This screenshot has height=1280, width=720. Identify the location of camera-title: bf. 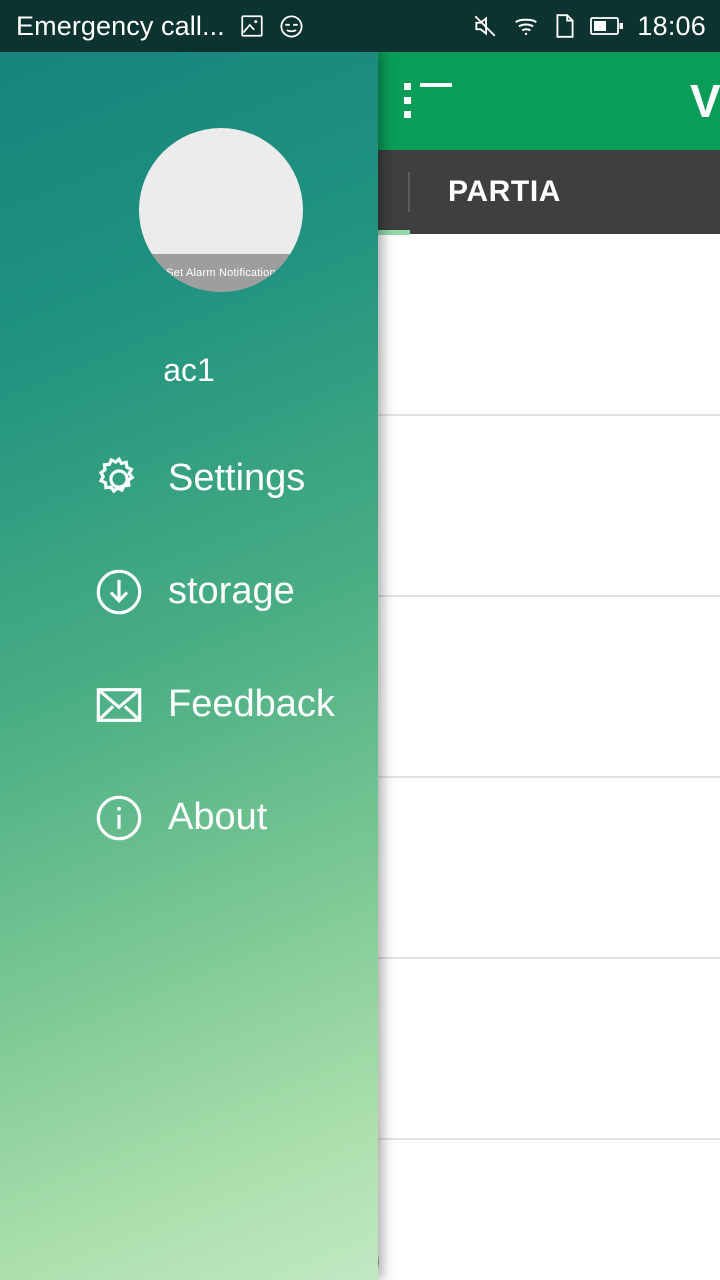
(524, 838).